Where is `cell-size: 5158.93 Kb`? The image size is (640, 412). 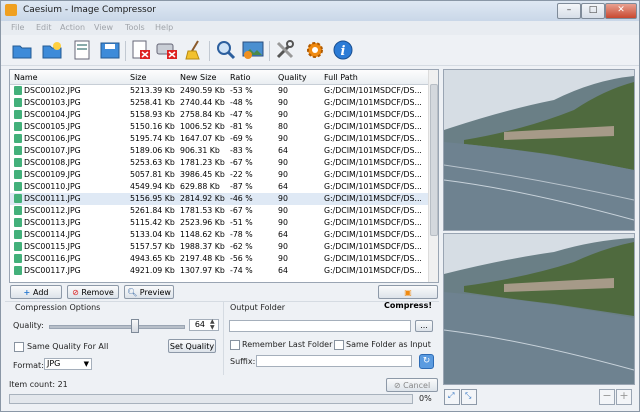
cell-size: 5158.93 Kb is located at coordinates (152, 114).